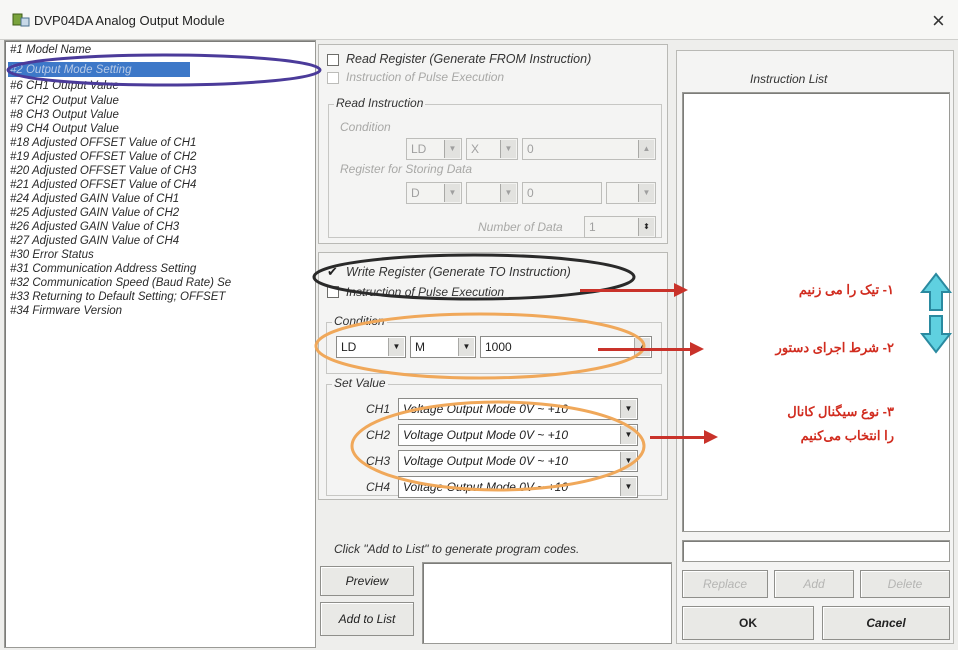 The height and width of the screenshot is (650, 958). I want to click on annotation-step-3-line2: را انتخاب می‌کنیم, so click(847, 435).